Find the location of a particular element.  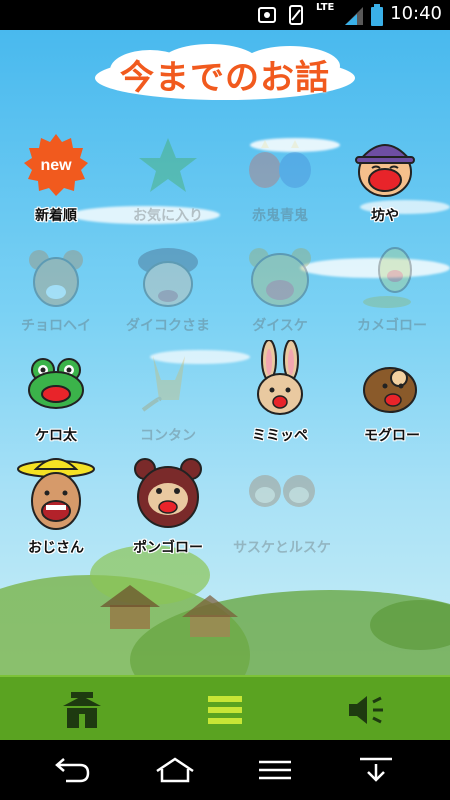

story-label: 新着順 is located at coordinates (56, 216).